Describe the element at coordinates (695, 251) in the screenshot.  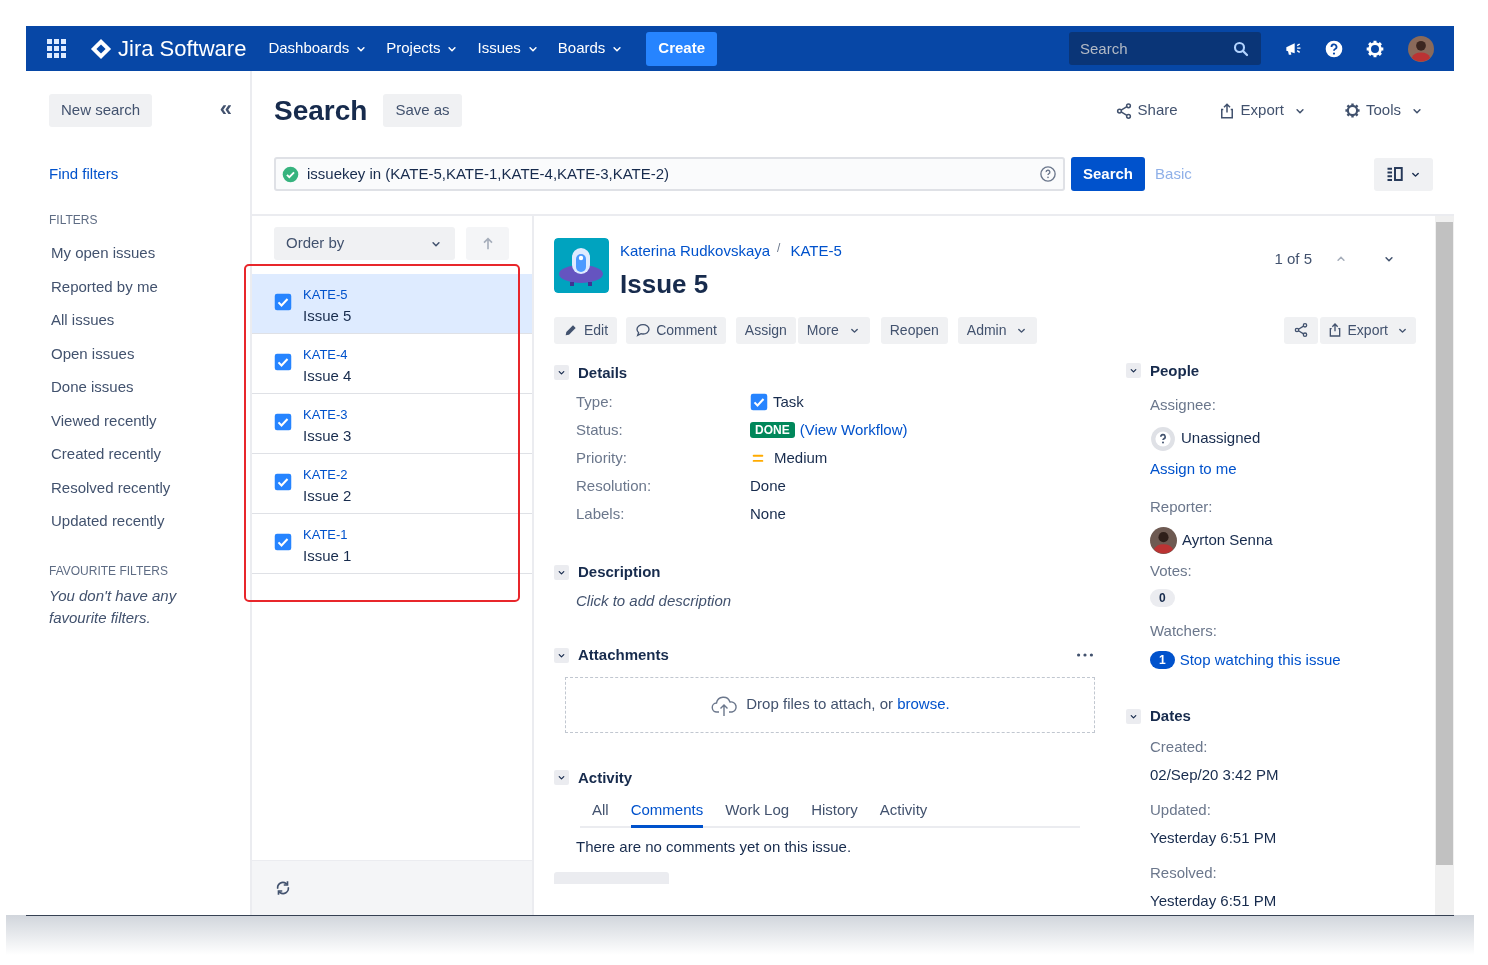
I see `project-link: Katerina Rudkovskaya` at that location.